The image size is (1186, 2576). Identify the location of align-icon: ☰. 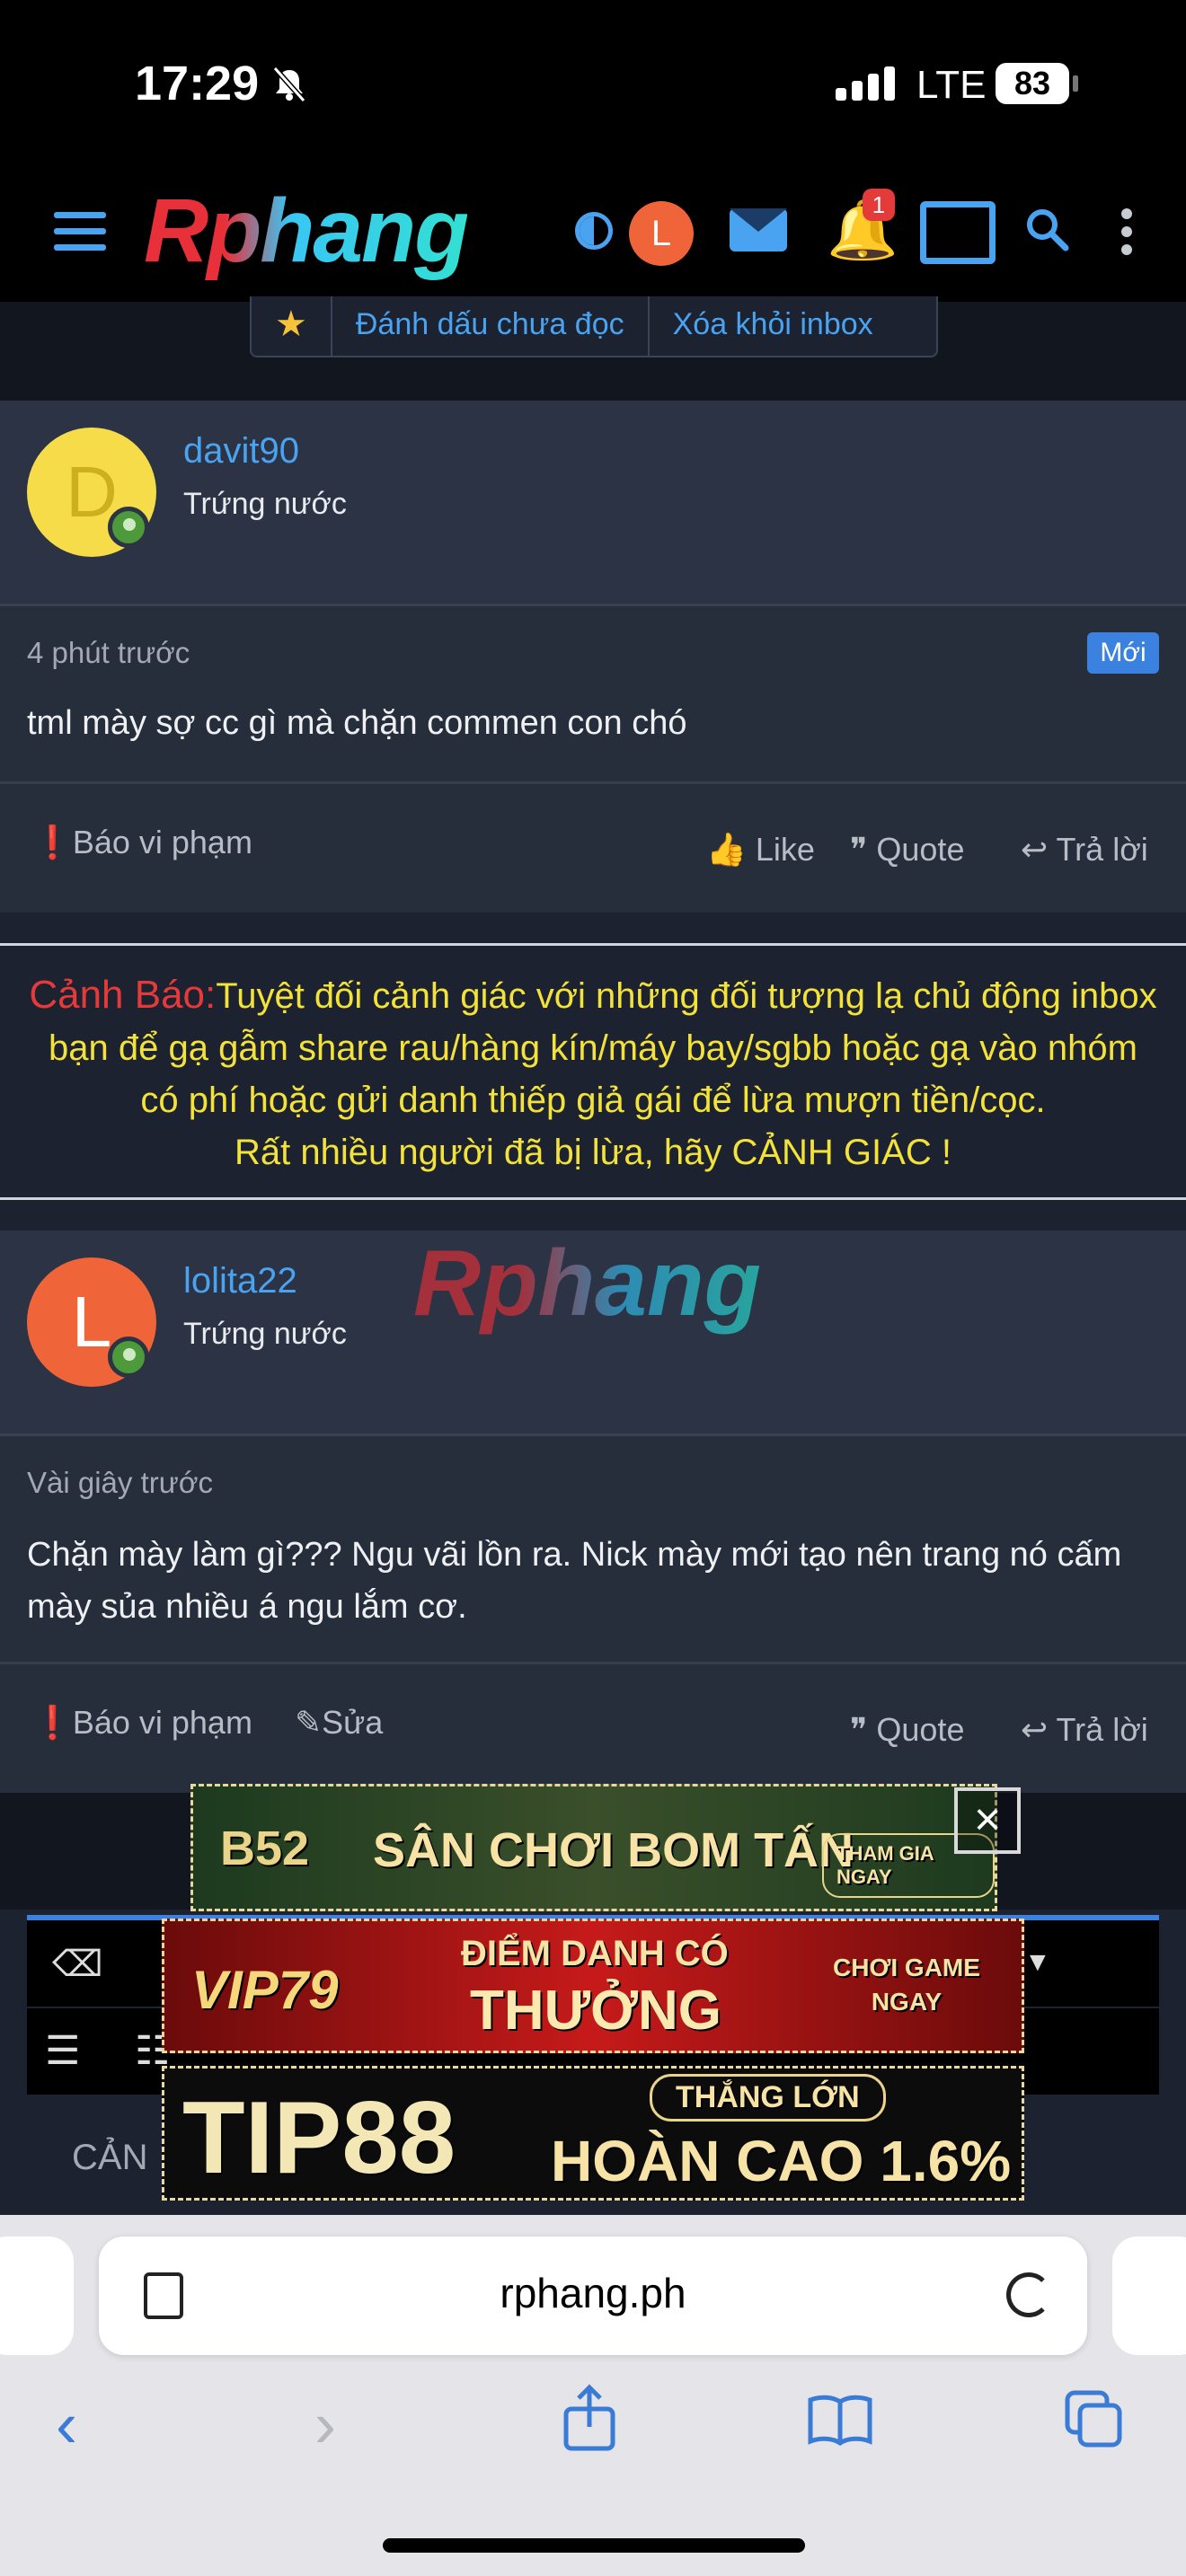
(62, 2051).